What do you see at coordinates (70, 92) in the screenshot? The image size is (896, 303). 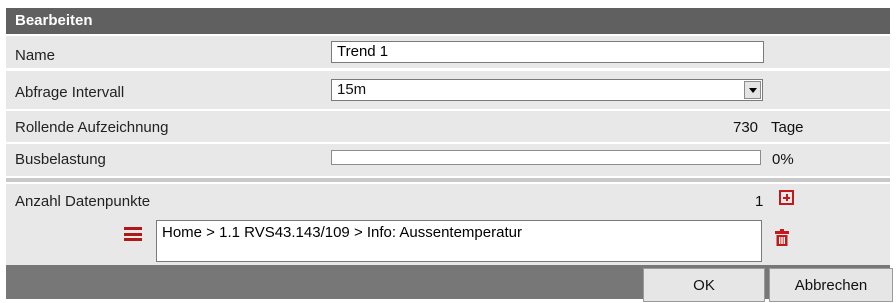 I see `interval-label: Abfrage Intervall` at bounding box center [70, 92].